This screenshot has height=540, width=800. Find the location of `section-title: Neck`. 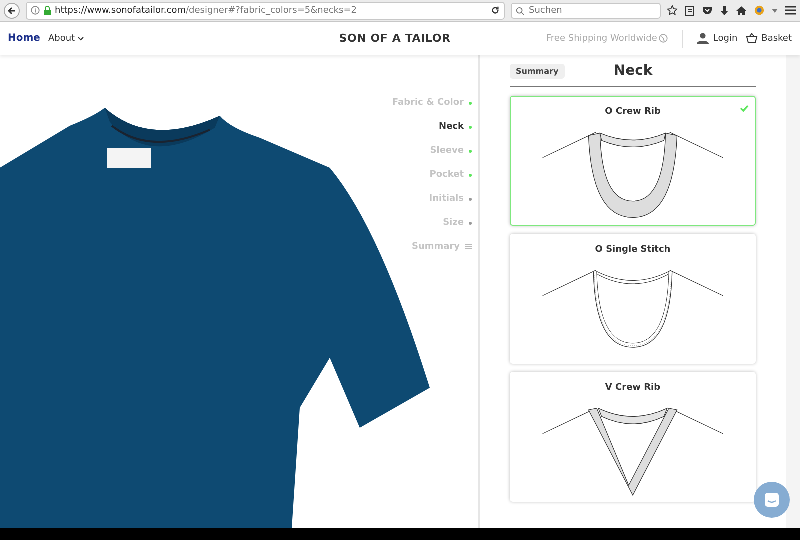

section-title: Neck is located at coordinates (633, 71).